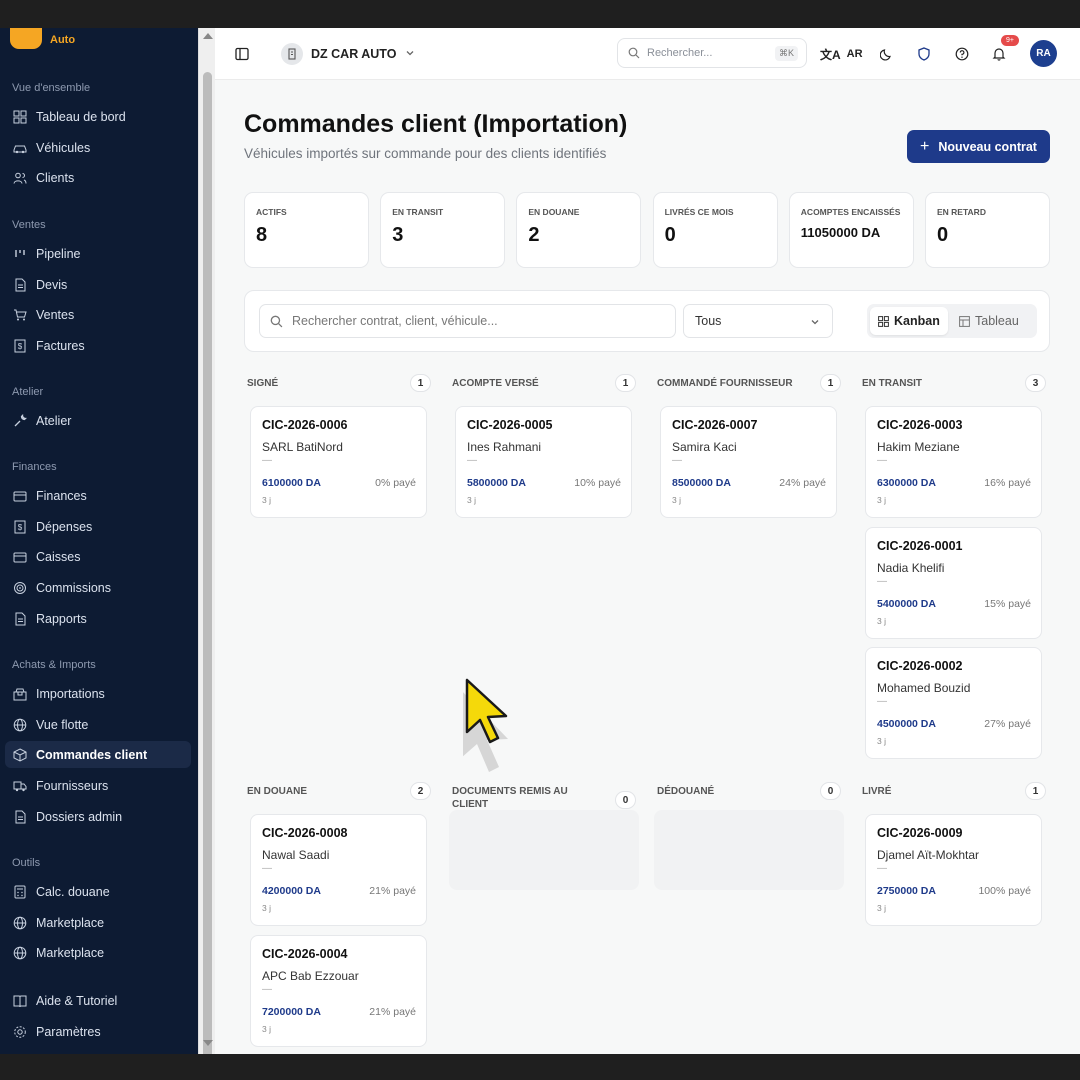 Image resolution: width=1080 pixels, height=1080 pixels. What do you see at coordinates (471, 500) in the screenshot?
I see `days-elapsed: 3 j` at bounding box center [471, 500].